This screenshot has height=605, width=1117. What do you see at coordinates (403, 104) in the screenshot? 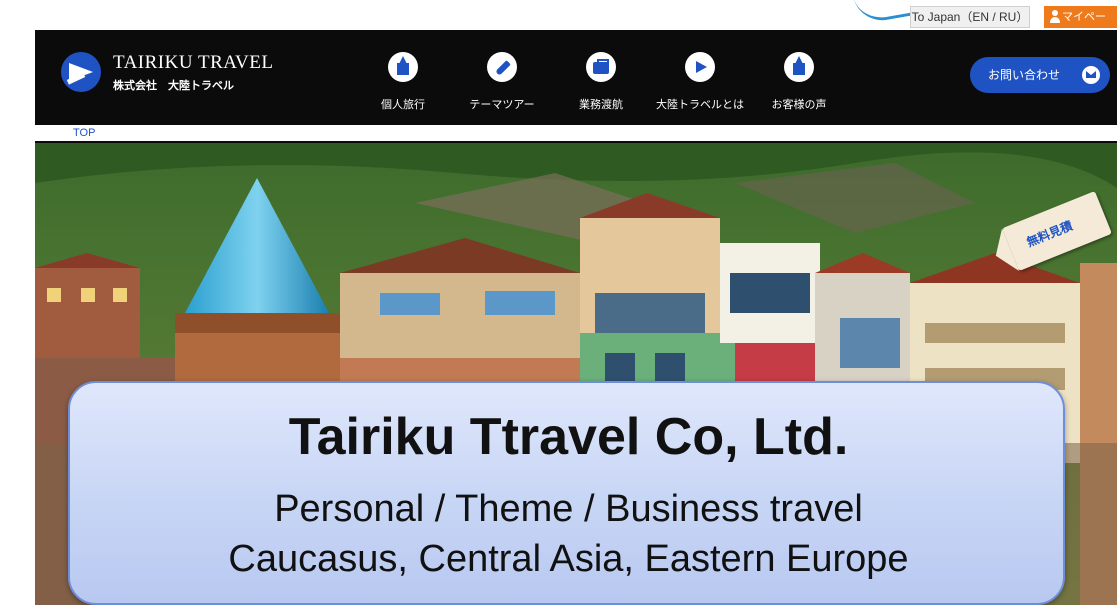
I see `nav-label: 個人旅行` at bounding box center [403, 104].